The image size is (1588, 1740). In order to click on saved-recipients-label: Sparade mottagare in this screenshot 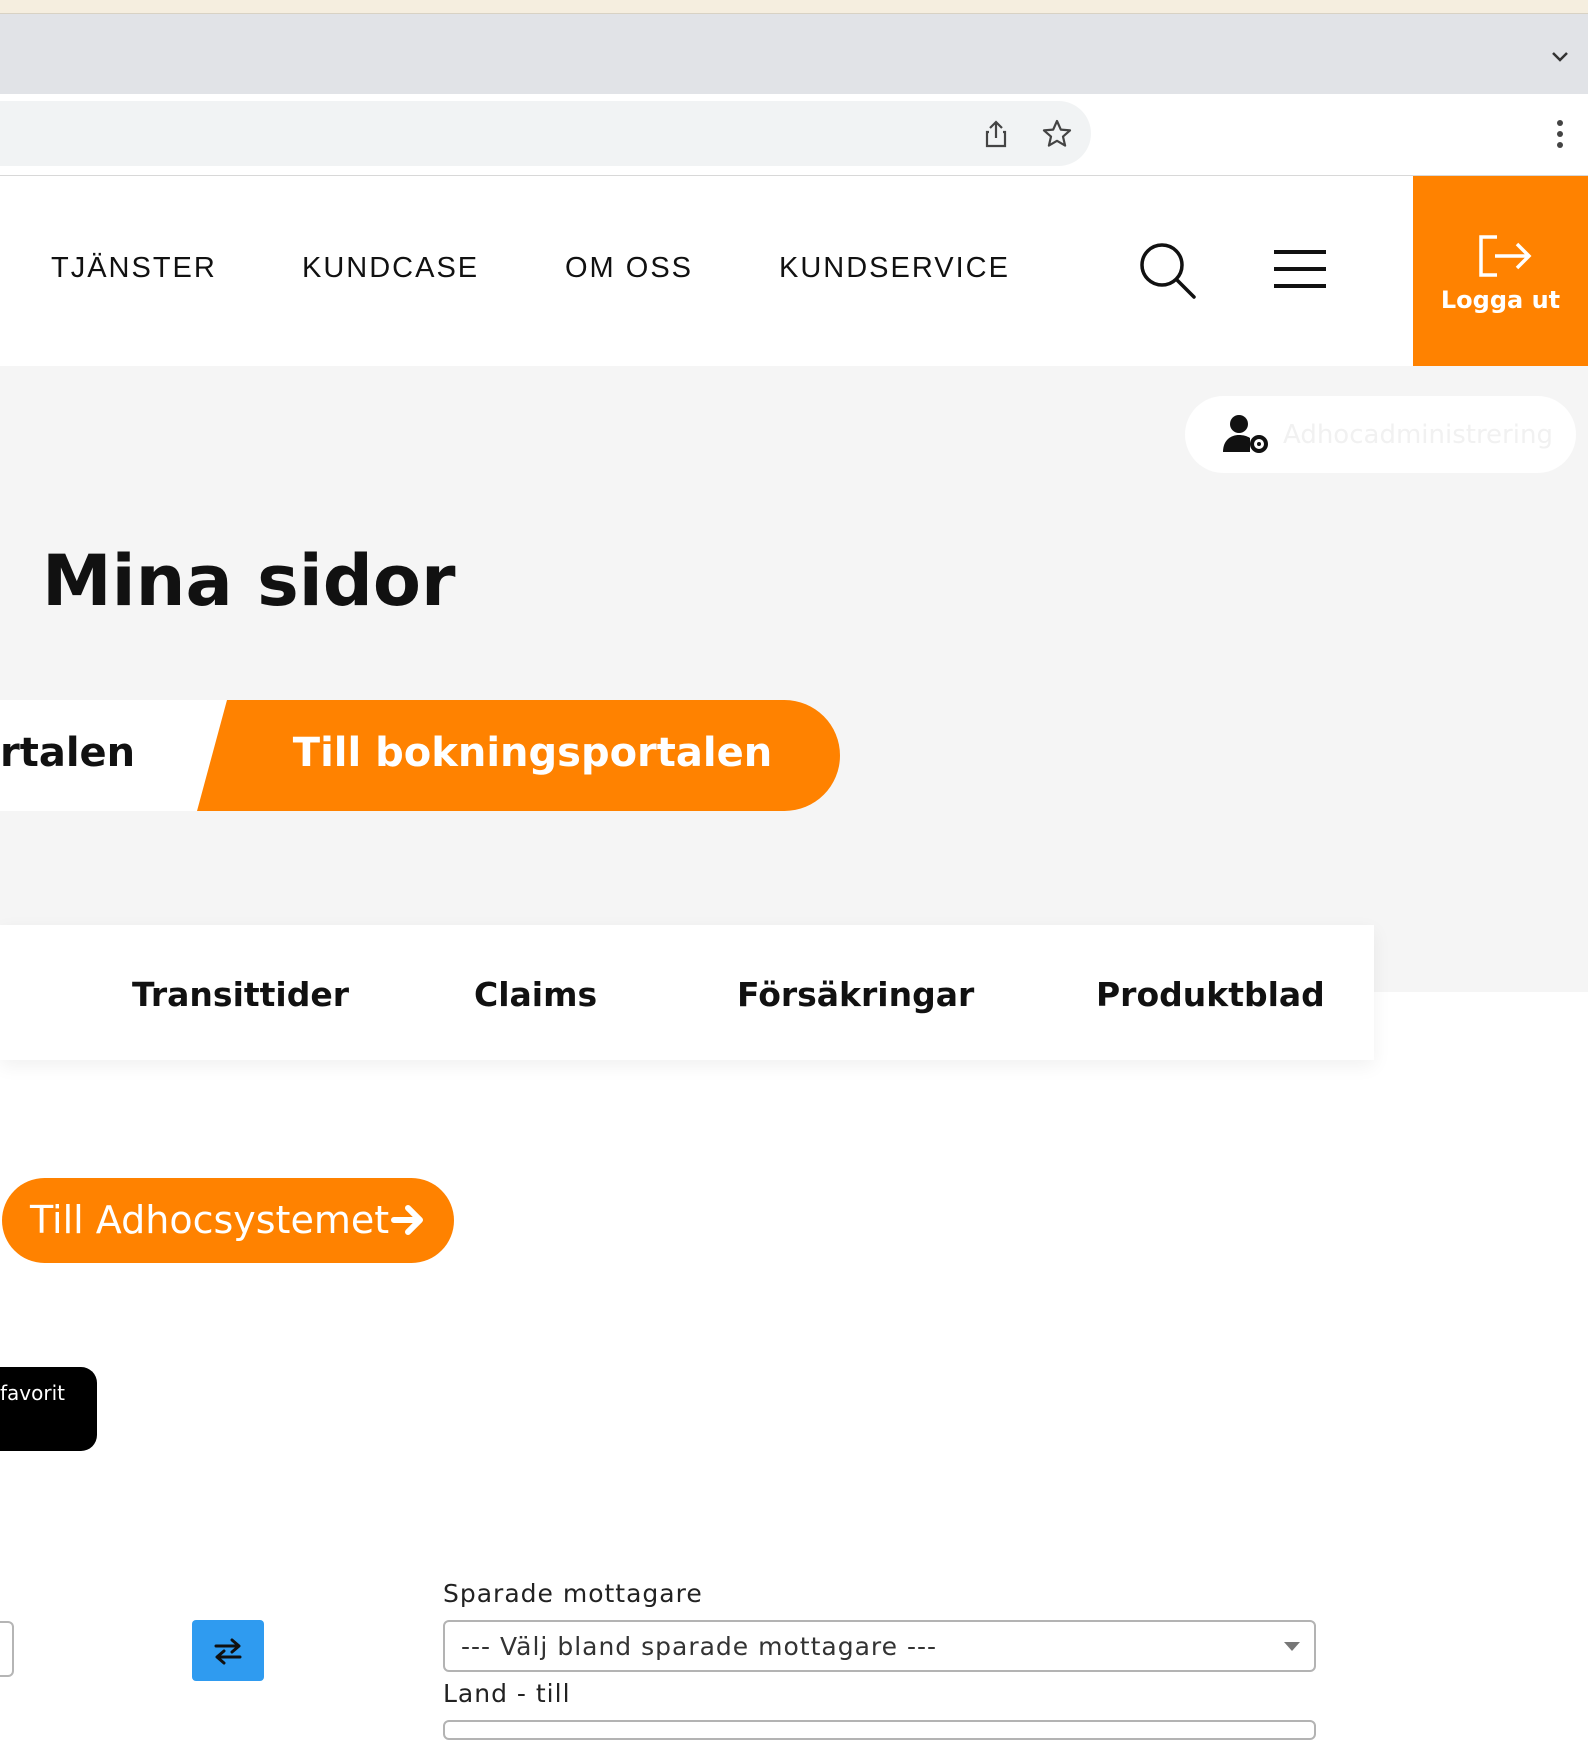, I will do `click(573, 1593)`.